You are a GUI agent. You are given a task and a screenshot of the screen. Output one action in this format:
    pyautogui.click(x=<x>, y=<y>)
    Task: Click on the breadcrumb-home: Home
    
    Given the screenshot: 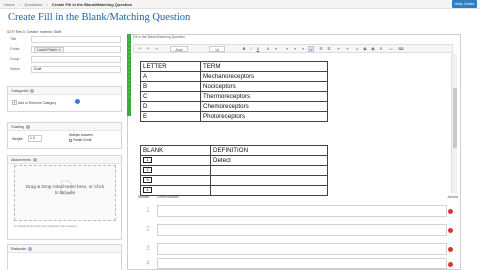 What is the action you would take?
    pyautogui.click(x=9, y=4)
    